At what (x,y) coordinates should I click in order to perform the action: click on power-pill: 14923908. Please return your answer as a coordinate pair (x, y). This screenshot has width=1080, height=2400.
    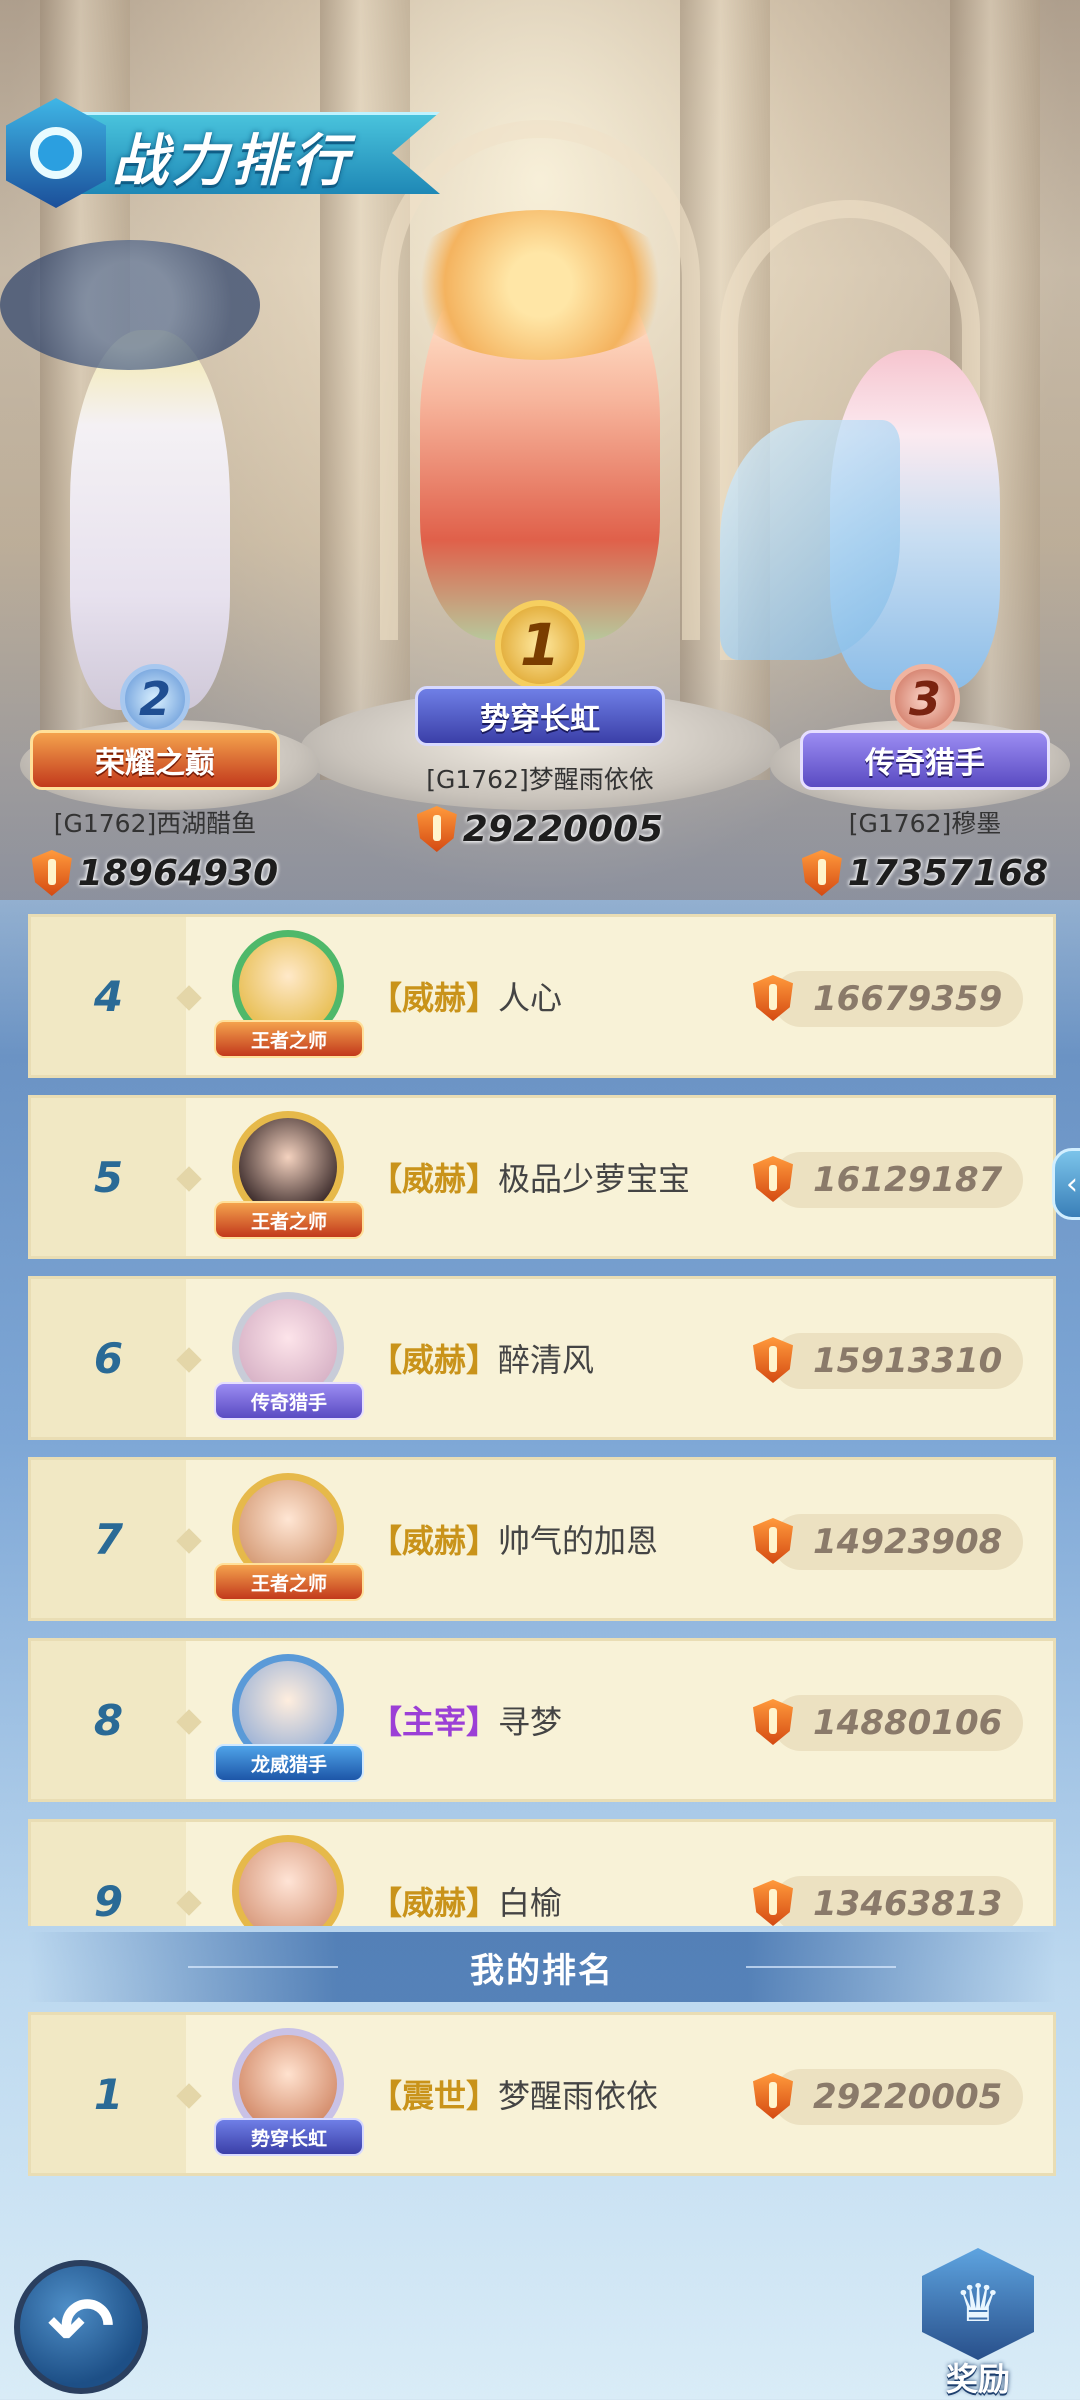
    Looking at the image, I should click on (888, 1542).